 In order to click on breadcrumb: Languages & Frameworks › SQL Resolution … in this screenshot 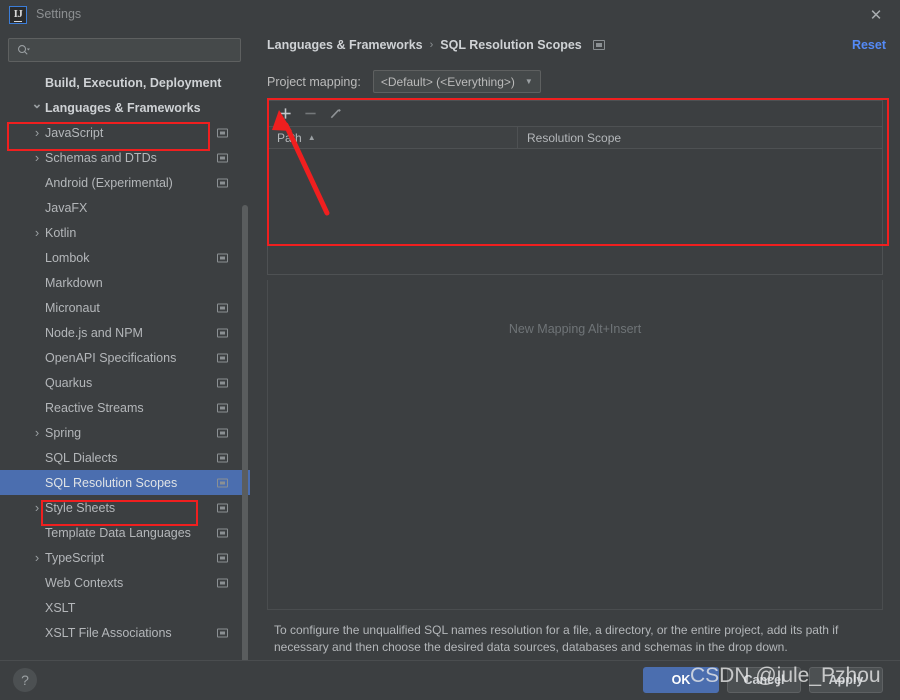, I will do `click(436, 45)`.